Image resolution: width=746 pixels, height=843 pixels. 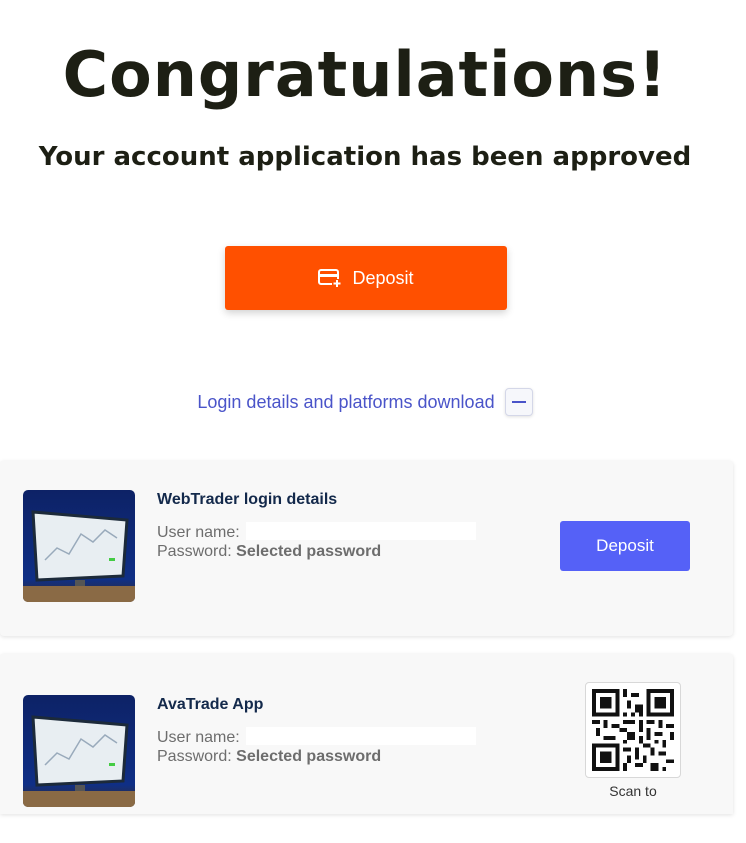 I want to click on deposit-button: Deposit, so click(x=366, y=278).